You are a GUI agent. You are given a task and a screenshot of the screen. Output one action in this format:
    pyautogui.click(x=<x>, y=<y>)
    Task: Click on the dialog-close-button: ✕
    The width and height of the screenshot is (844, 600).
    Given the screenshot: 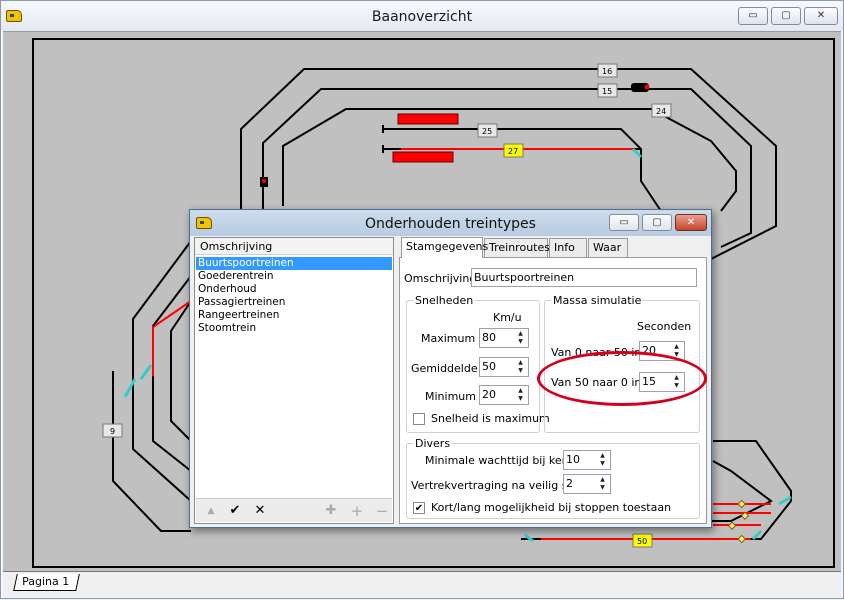 What is the action you would take?
    pyautogui.click(x=691, y=222)
    